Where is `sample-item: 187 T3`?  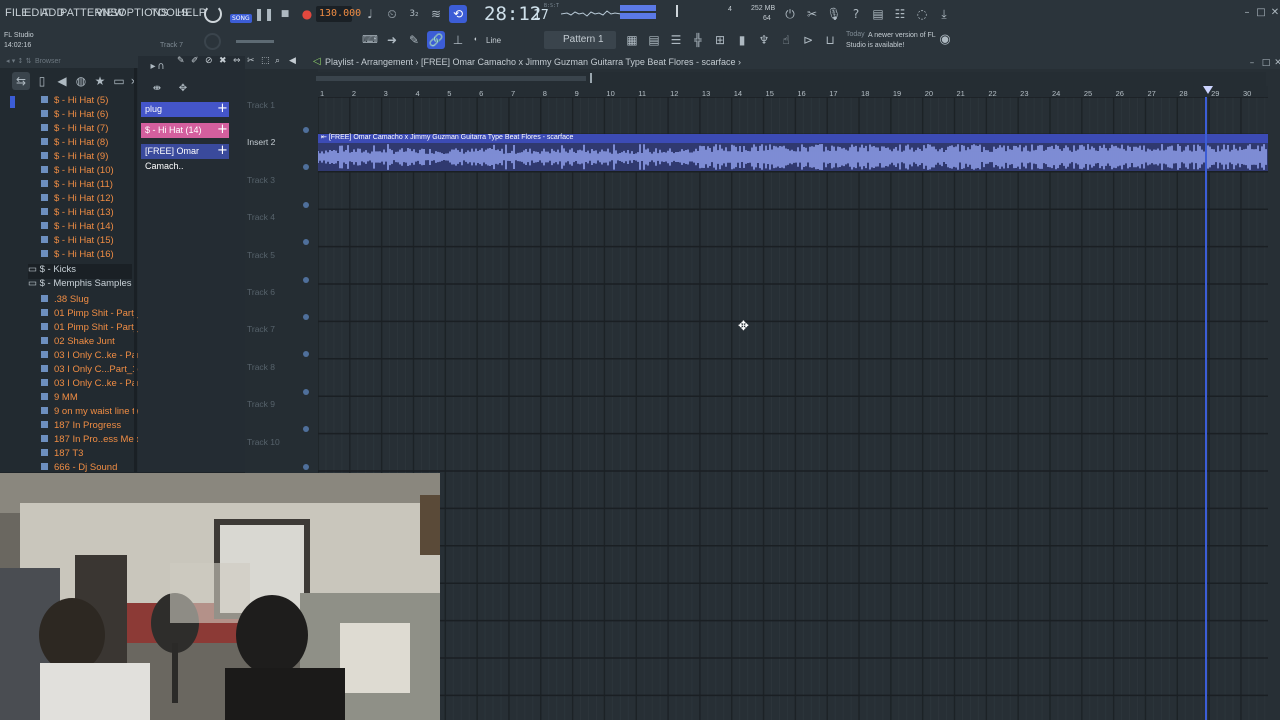
sample-item: 187 T3 is located at coordinates (62, 455).